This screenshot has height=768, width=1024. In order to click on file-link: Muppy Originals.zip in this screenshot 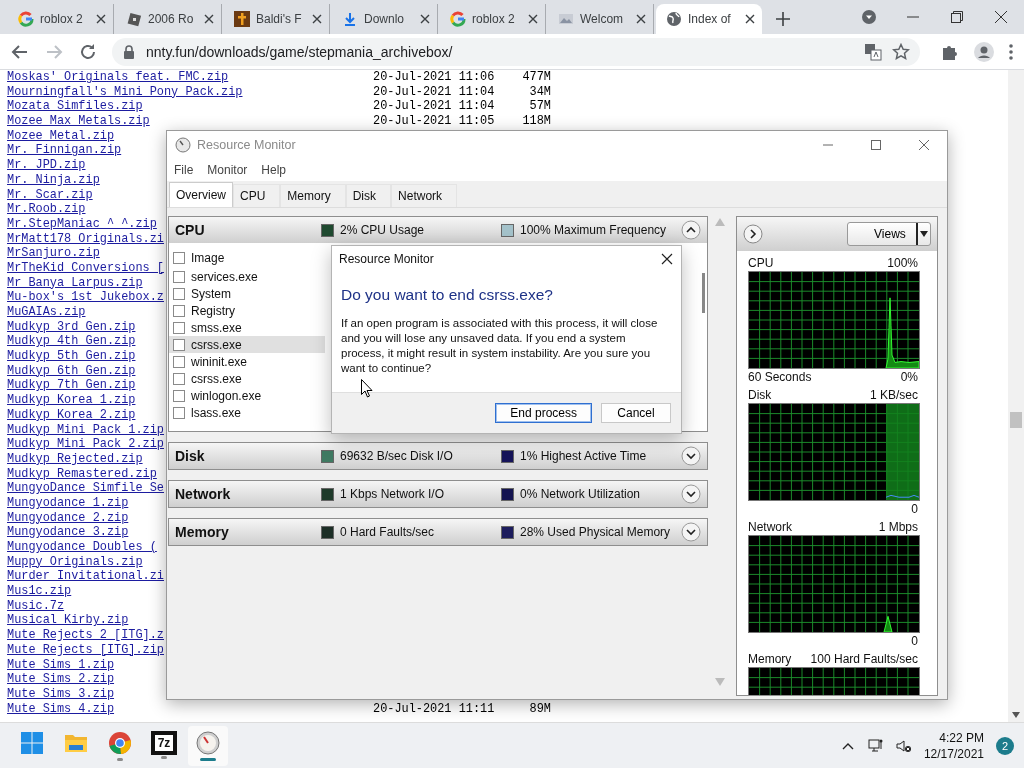, I will do `click(75, 562)`.